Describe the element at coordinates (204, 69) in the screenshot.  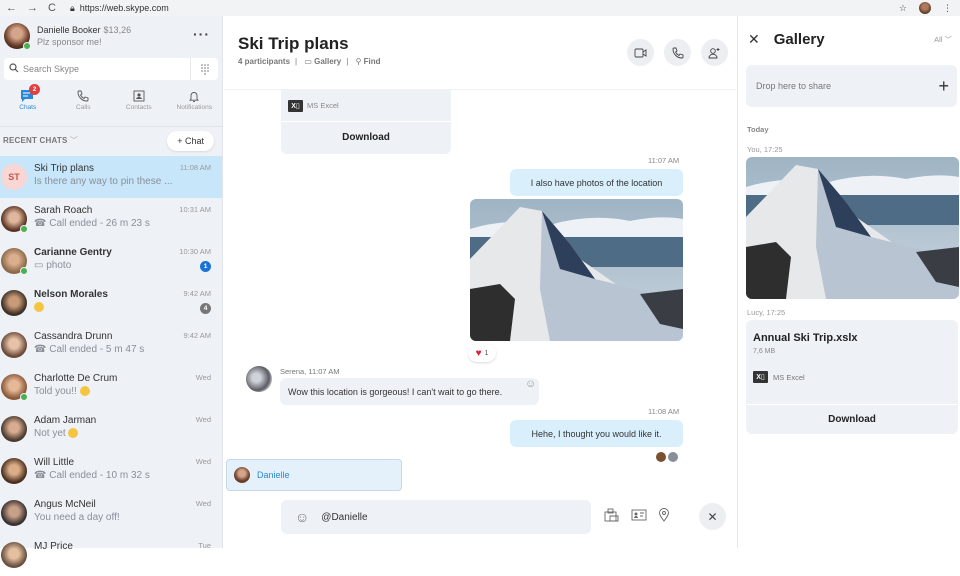
I see `dialpad-icon` at that location.